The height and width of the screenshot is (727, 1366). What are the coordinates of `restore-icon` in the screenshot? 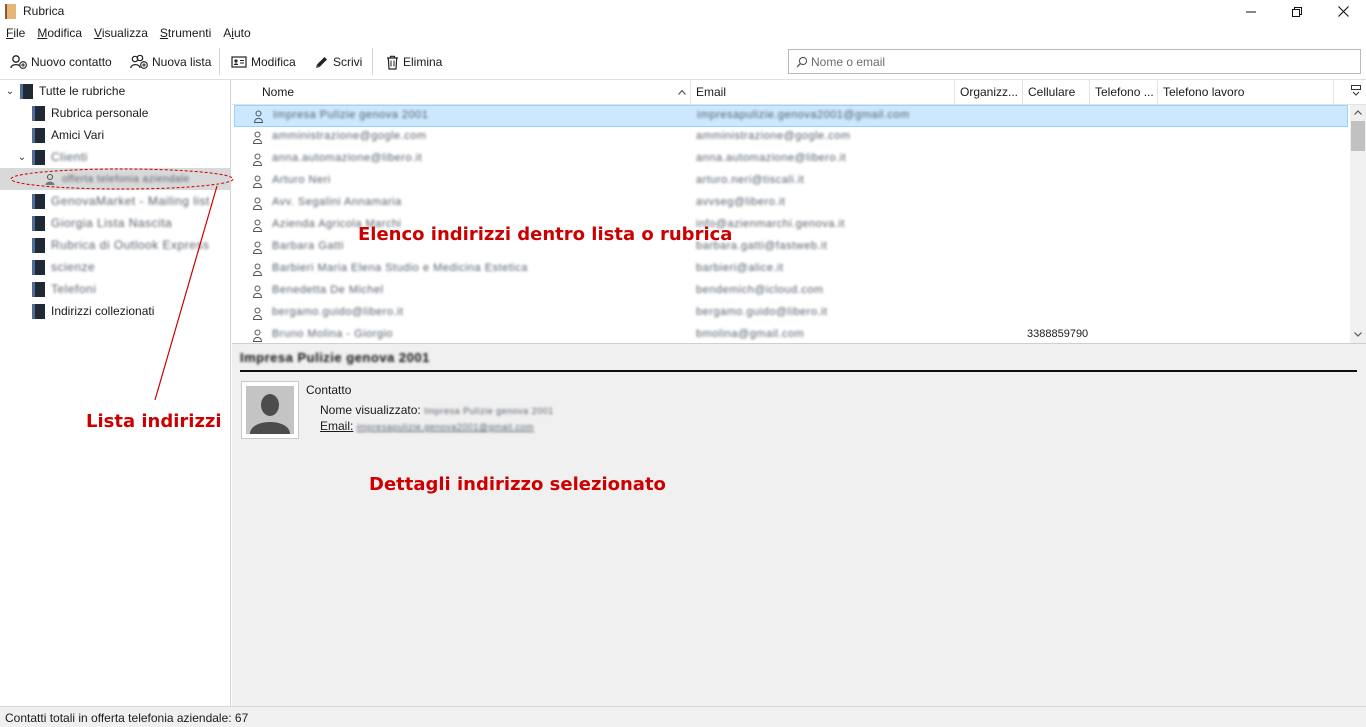 It's located at (1297, 11).